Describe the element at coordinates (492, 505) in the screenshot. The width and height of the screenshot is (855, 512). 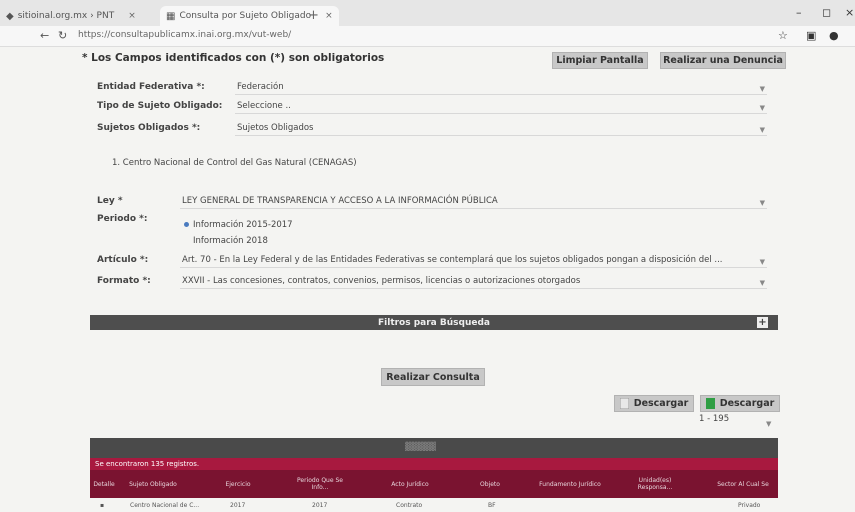
I see `table-cell: BF` at that location.